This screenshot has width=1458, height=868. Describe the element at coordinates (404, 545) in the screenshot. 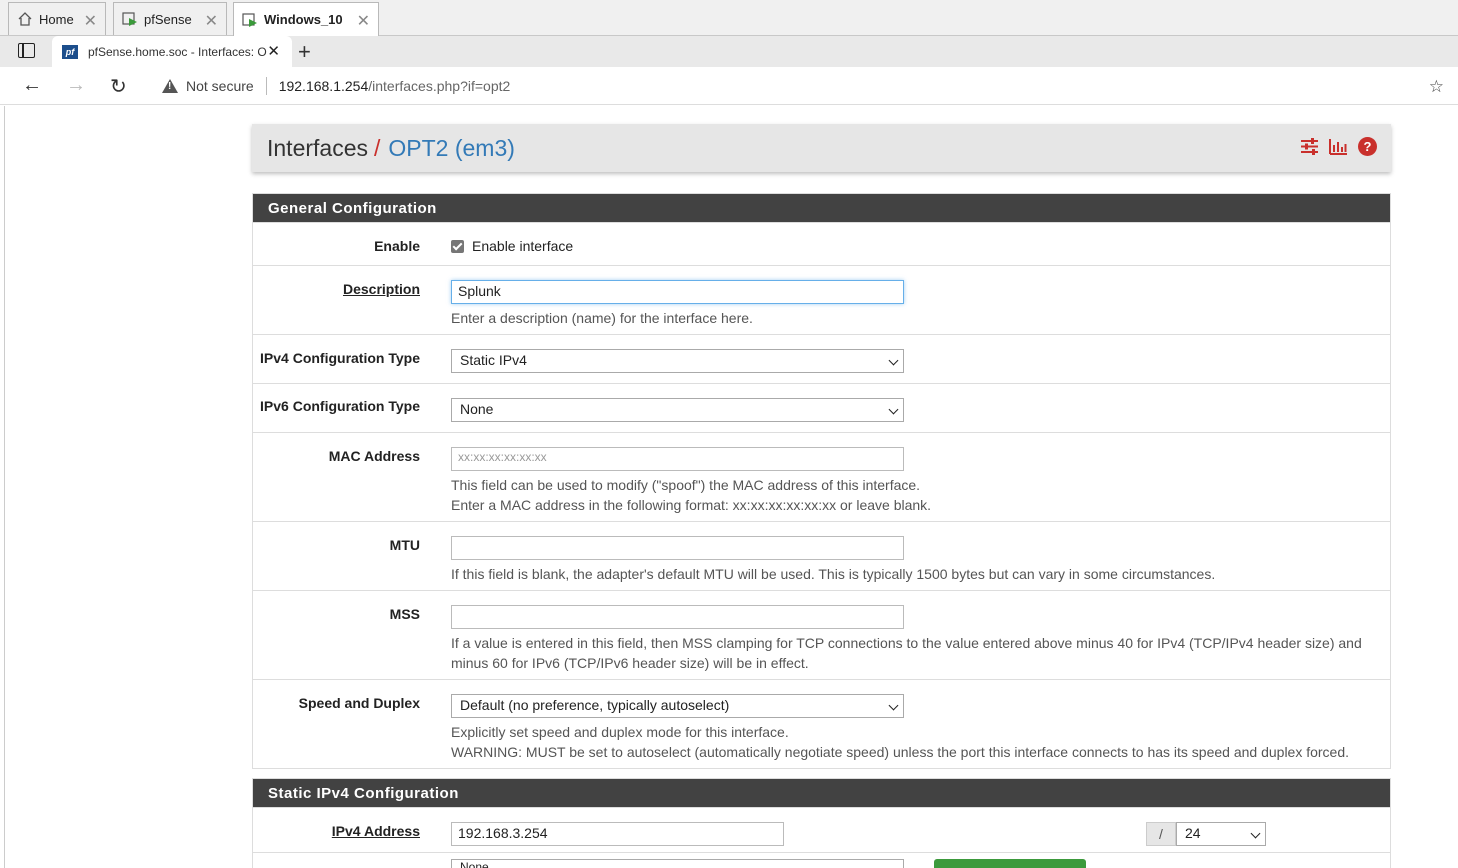

I see `mtu-label: MTU` at that location.